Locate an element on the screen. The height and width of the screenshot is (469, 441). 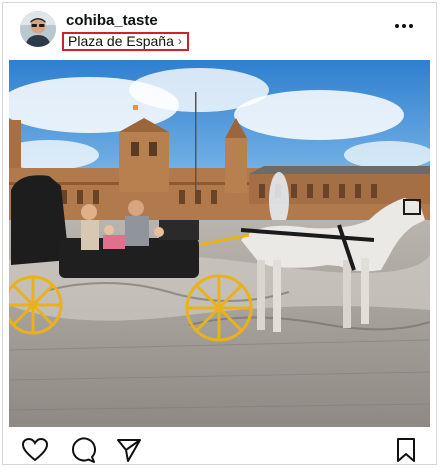
comment-bubble-icon is located at coordinates (83, 450).